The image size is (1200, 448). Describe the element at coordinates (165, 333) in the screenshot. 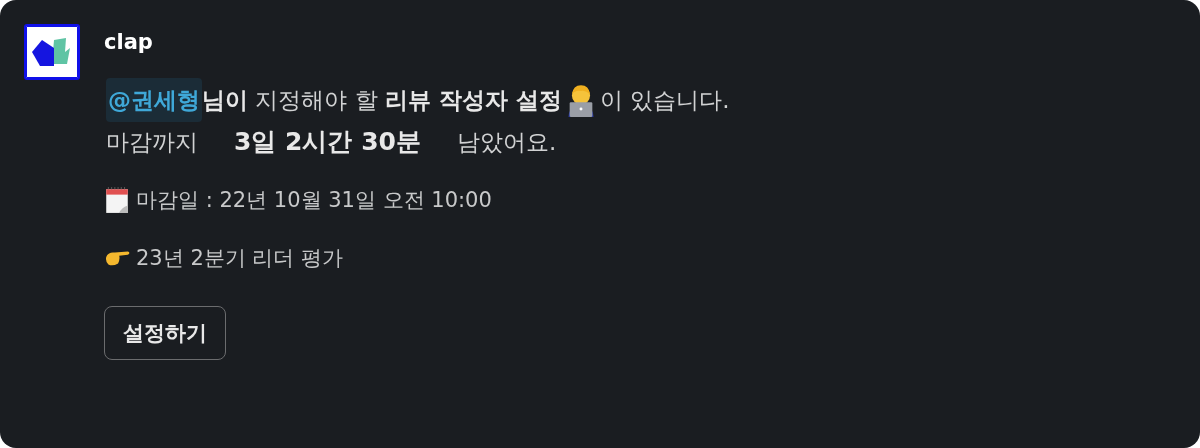

I see `action-button: 설정하기` at that location.